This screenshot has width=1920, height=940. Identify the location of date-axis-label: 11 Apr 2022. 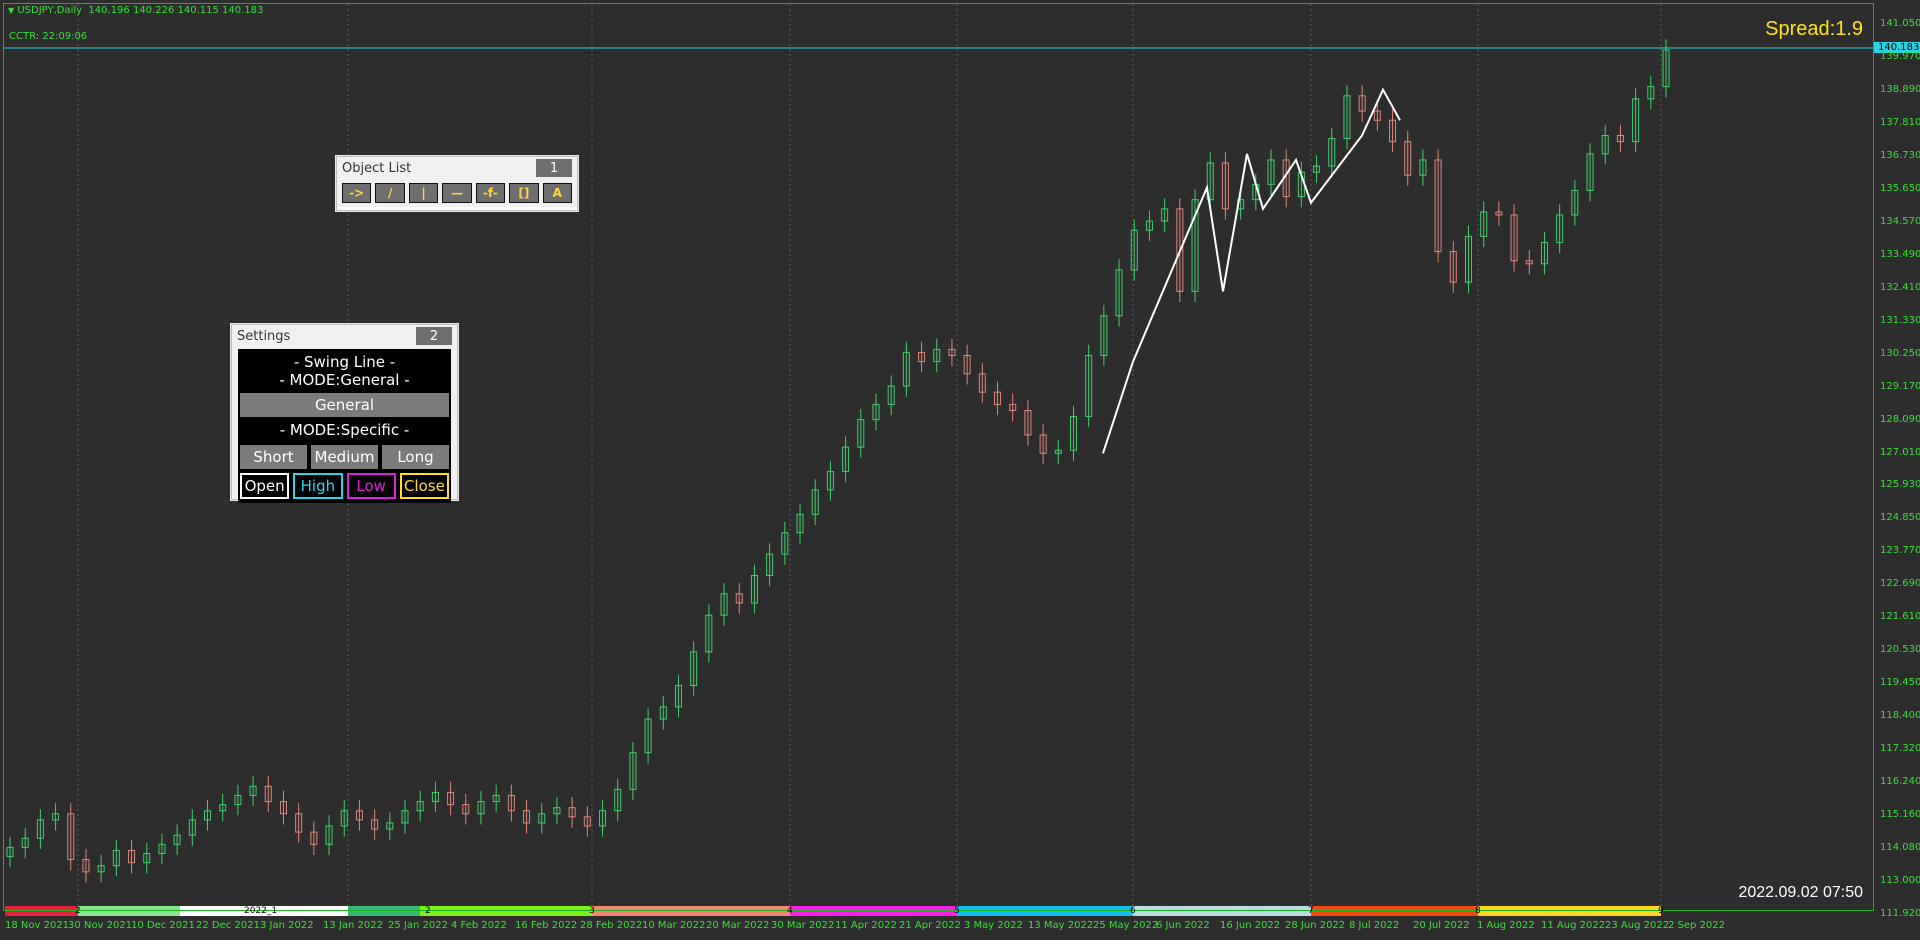
(866, 925).